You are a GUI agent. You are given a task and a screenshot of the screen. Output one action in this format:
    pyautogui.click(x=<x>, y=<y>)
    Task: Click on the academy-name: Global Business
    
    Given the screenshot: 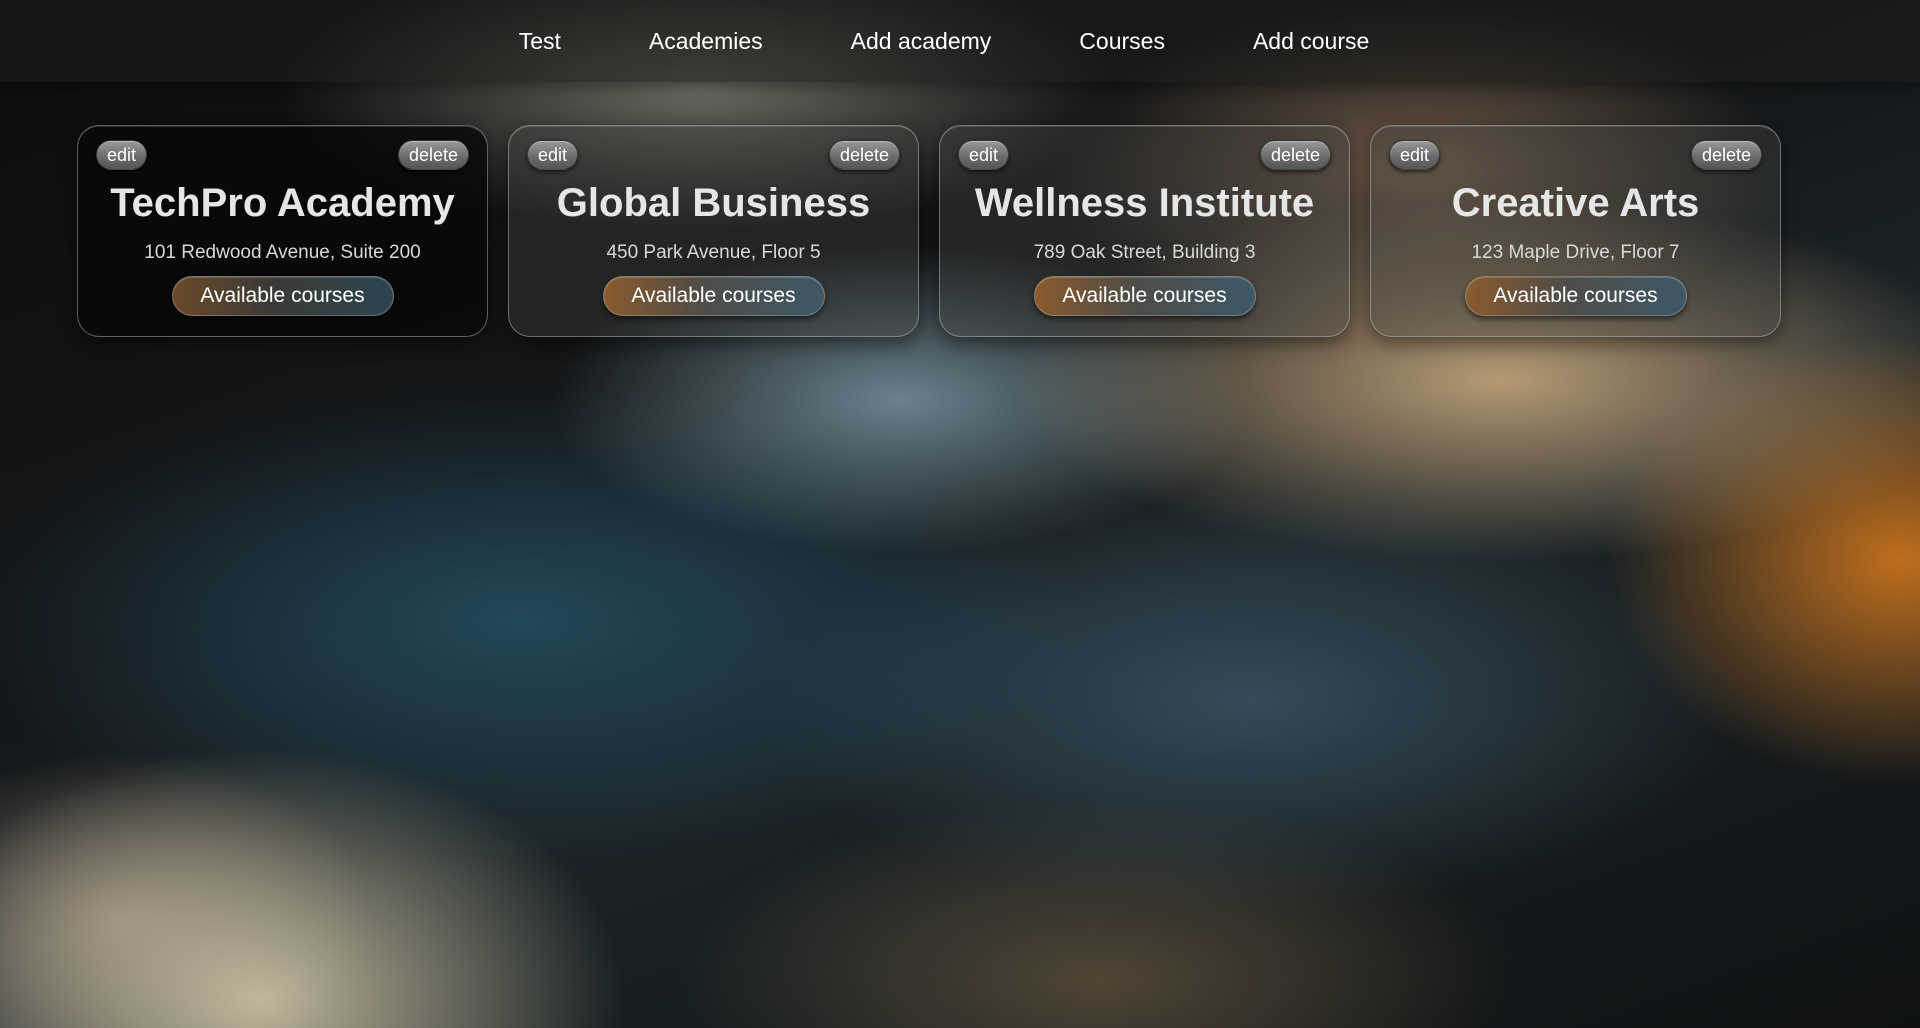 What is the action you would take?
    pyautogui.click(x=713, y=203)
    